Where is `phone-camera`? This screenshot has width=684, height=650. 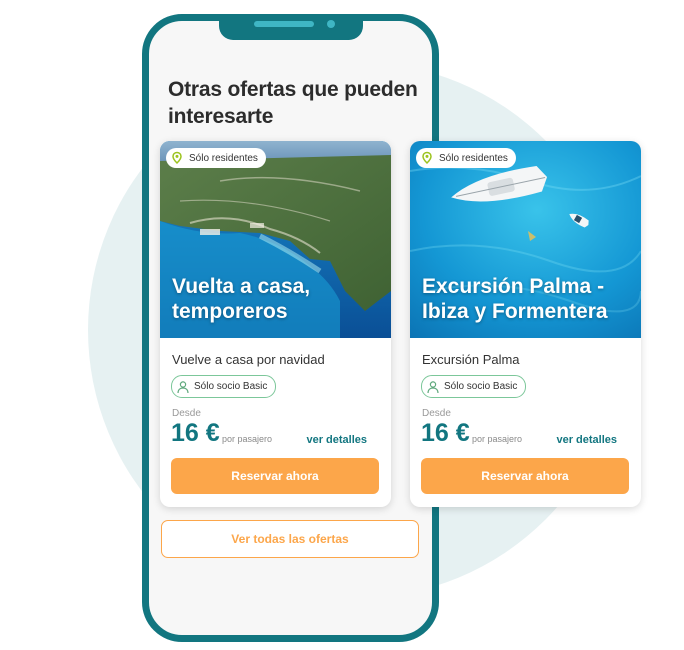 phone-camera is located at coordinates (331, 24).